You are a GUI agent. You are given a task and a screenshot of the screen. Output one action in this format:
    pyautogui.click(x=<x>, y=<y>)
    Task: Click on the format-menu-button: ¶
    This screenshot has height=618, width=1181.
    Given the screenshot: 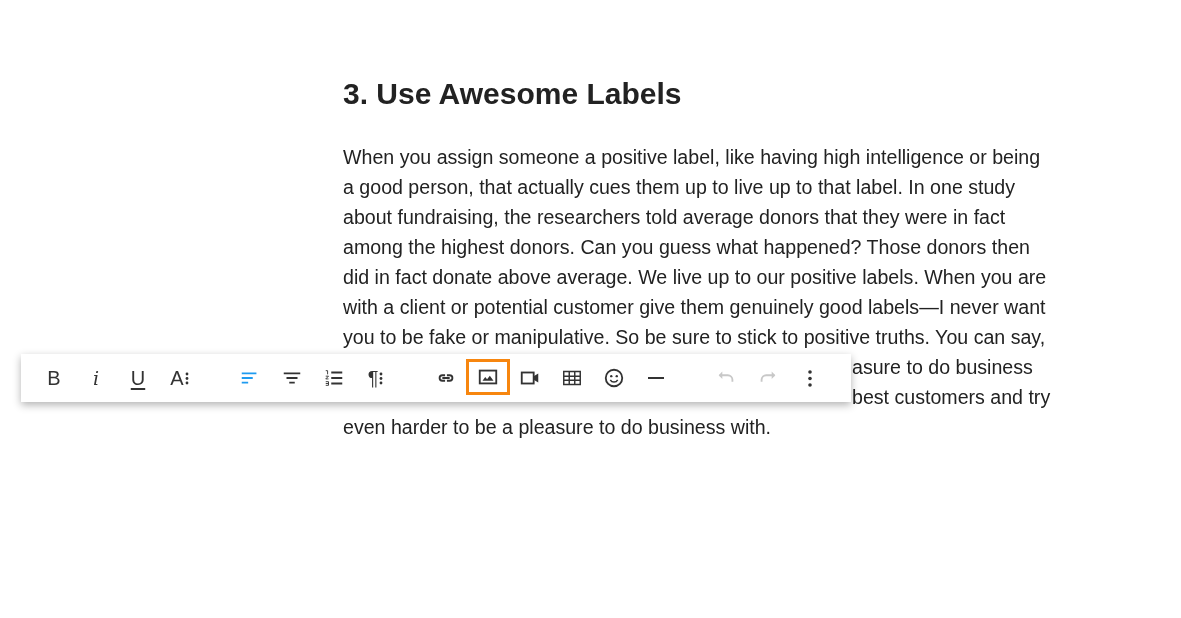 What is the action you would take?
    pyautogui.click(x=376, y=378)
    